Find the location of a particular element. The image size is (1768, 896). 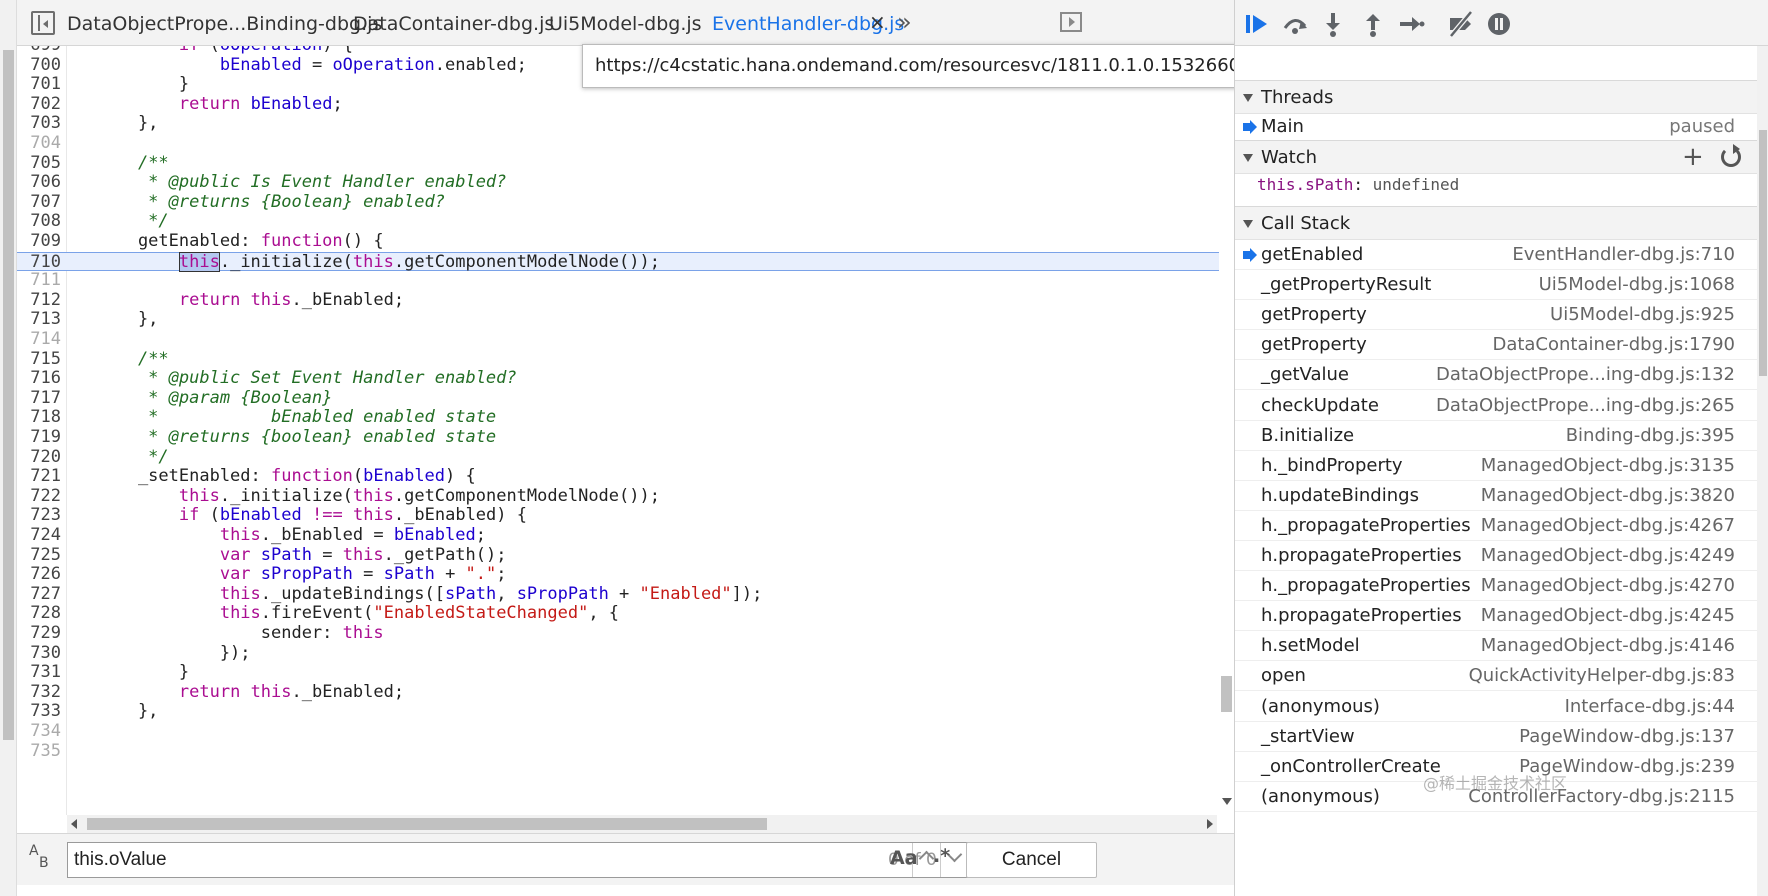

call-frame: h.setModel ManagedObject-dbg.js:4146 is located at coordinates (1496, 646).